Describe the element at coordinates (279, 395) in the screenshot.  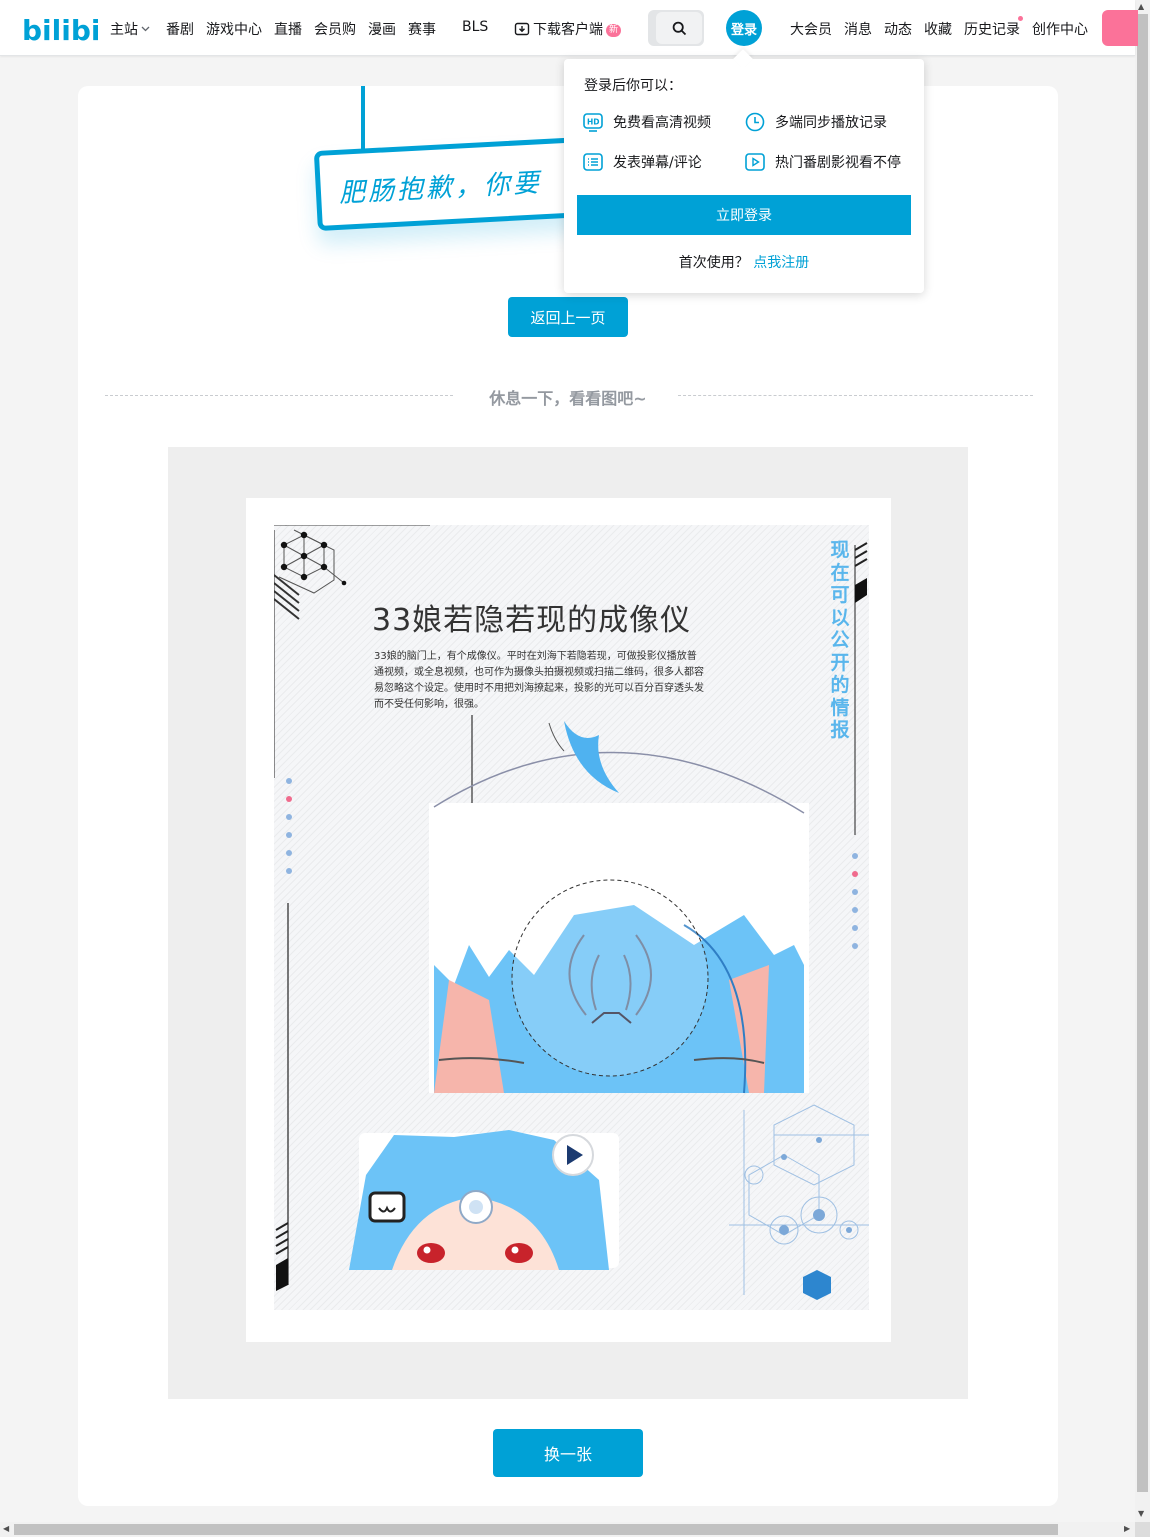
I see `divider-left` at that location.